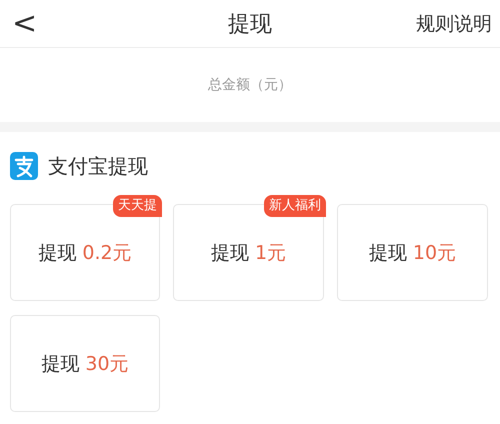  I want to click on rules-link: 规则说明, so click(454, 23).